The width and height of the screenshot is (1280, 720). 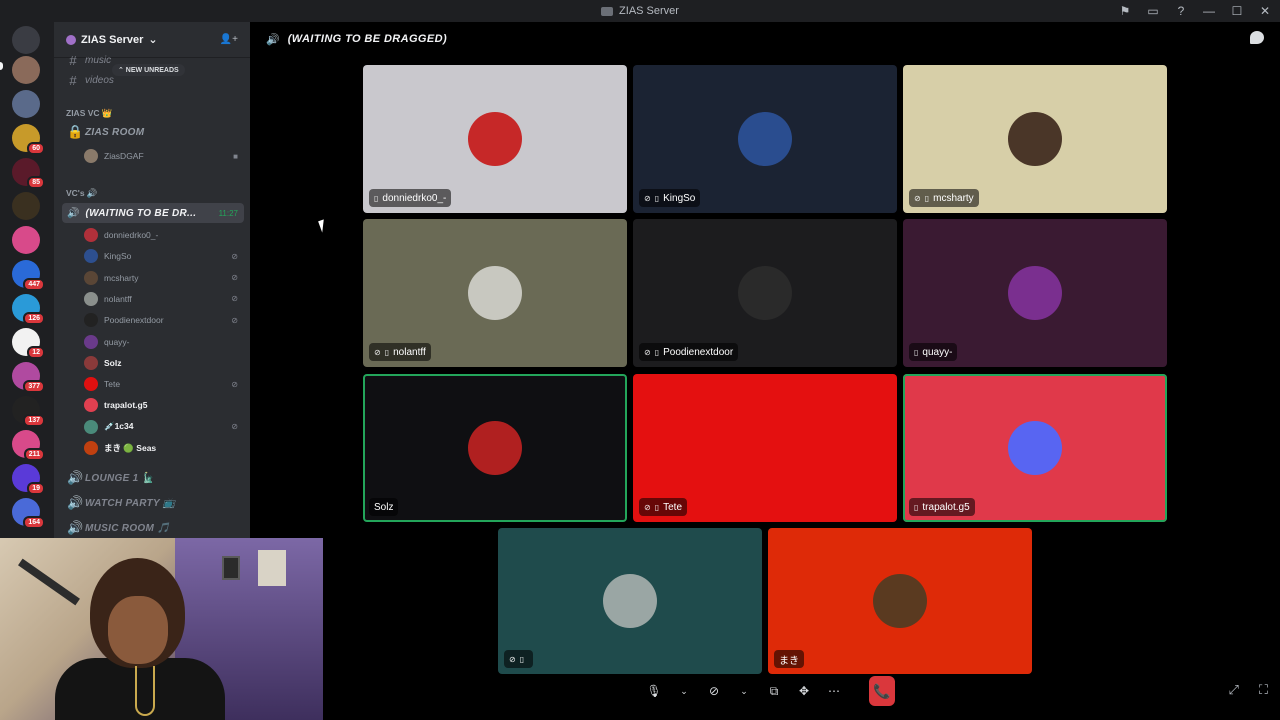 What do you see at coordinates (495, 448) in the screenshot?
I see `participant-tile: Solz` at bounding box center [495, 448].